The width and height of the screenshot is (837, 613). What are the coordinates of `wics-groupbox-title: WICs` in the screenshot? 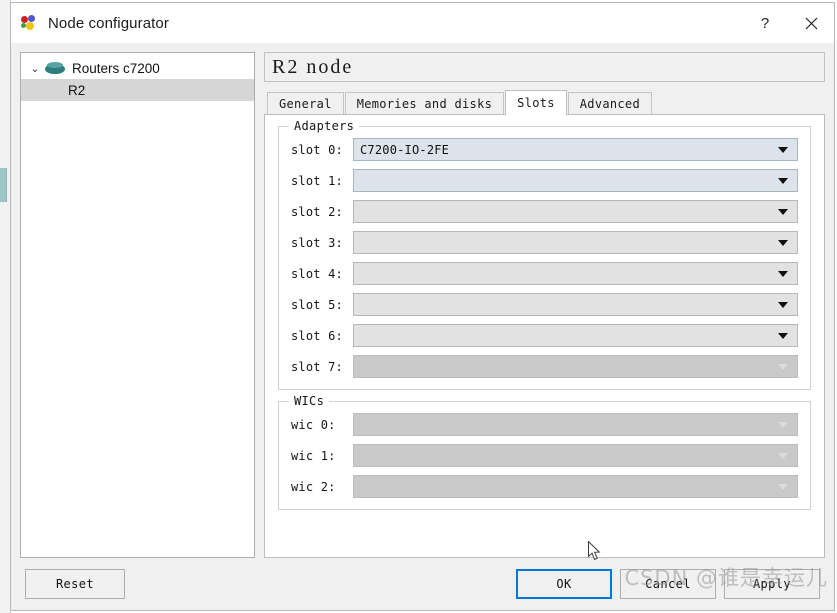 It's located at (309, 401).